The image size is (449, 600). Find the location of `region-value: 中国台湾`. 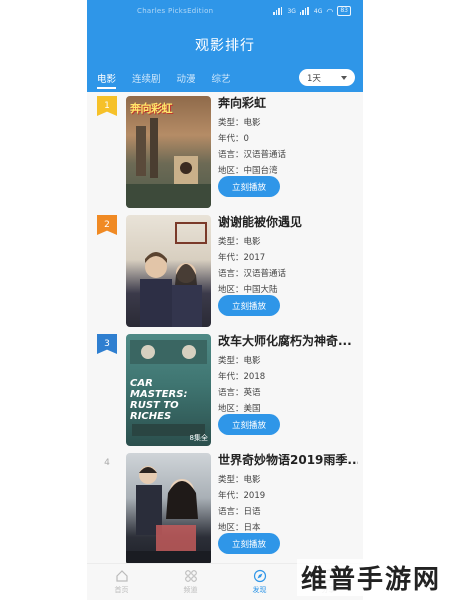

region-value: 中国台湾 is located at coordinates (260, 171).